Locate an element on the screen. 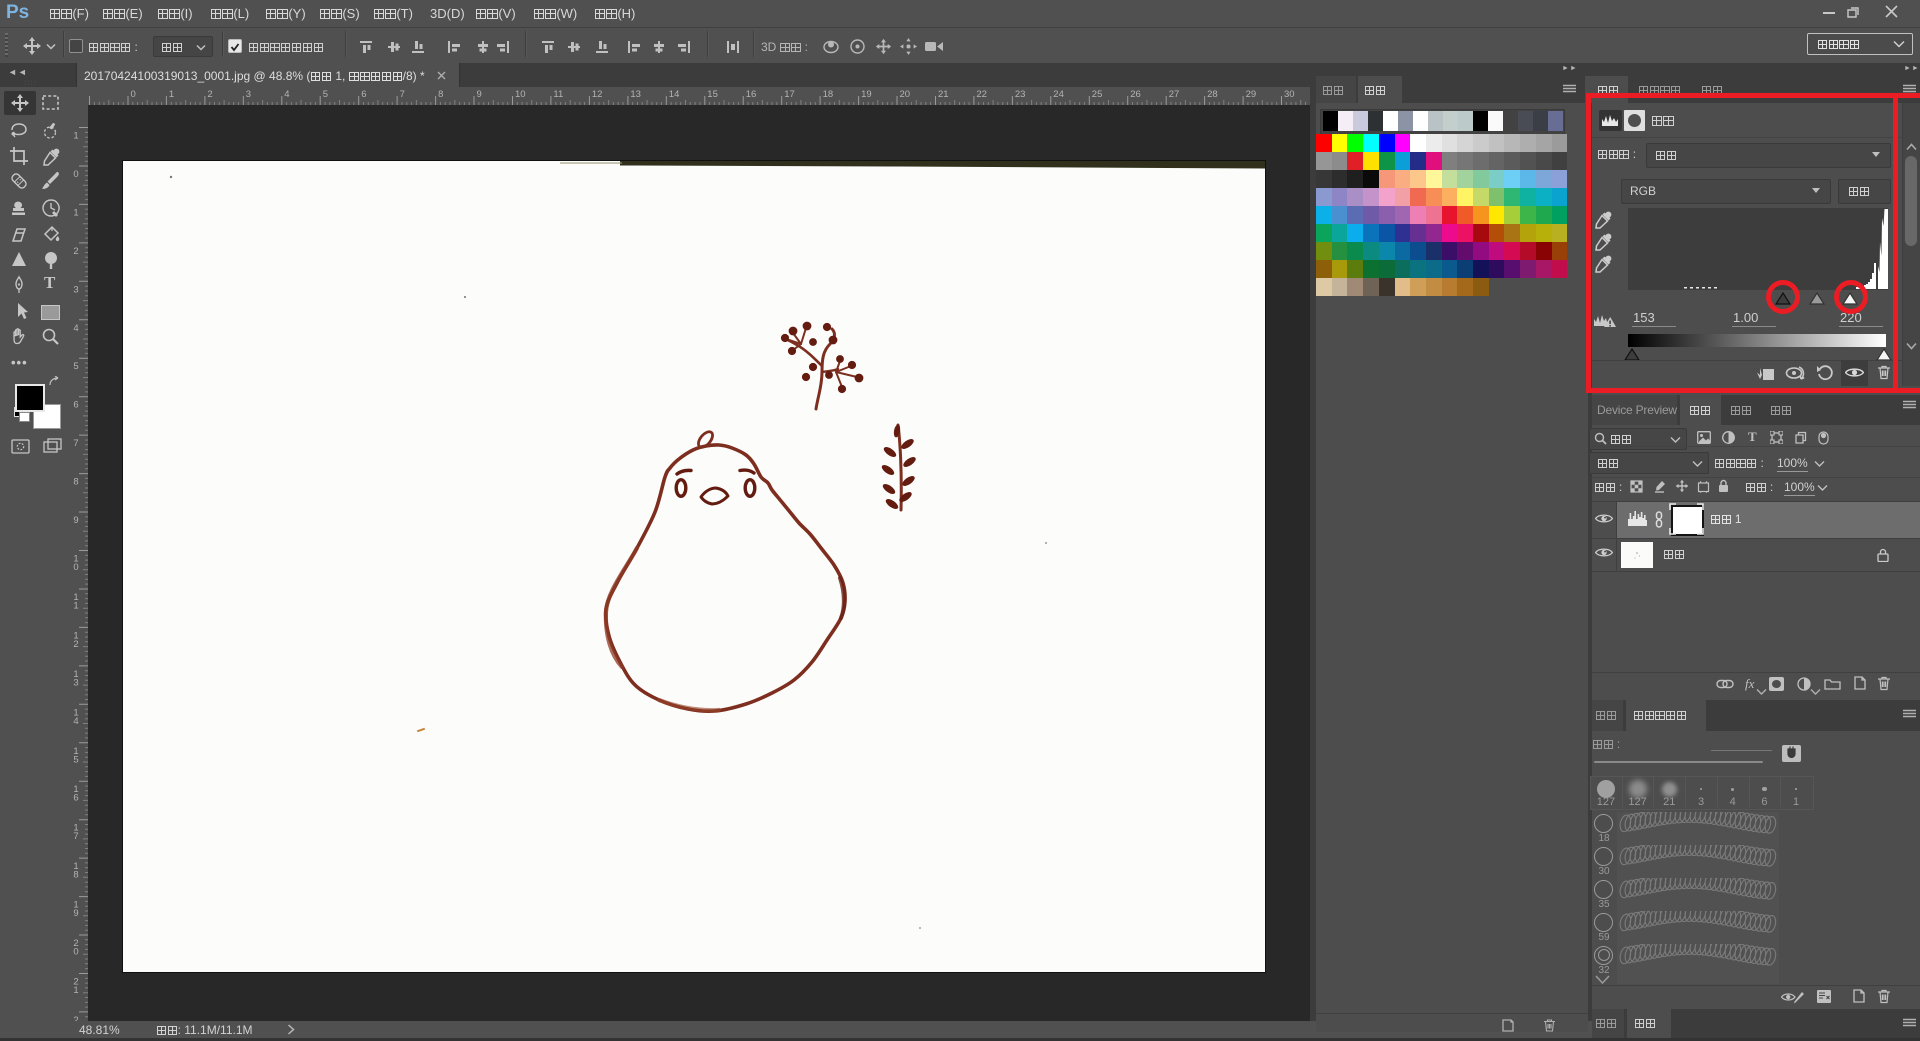 This screenshot has width=1920, height=1041. svg-text: 15 is located at coordinates (712, 94).